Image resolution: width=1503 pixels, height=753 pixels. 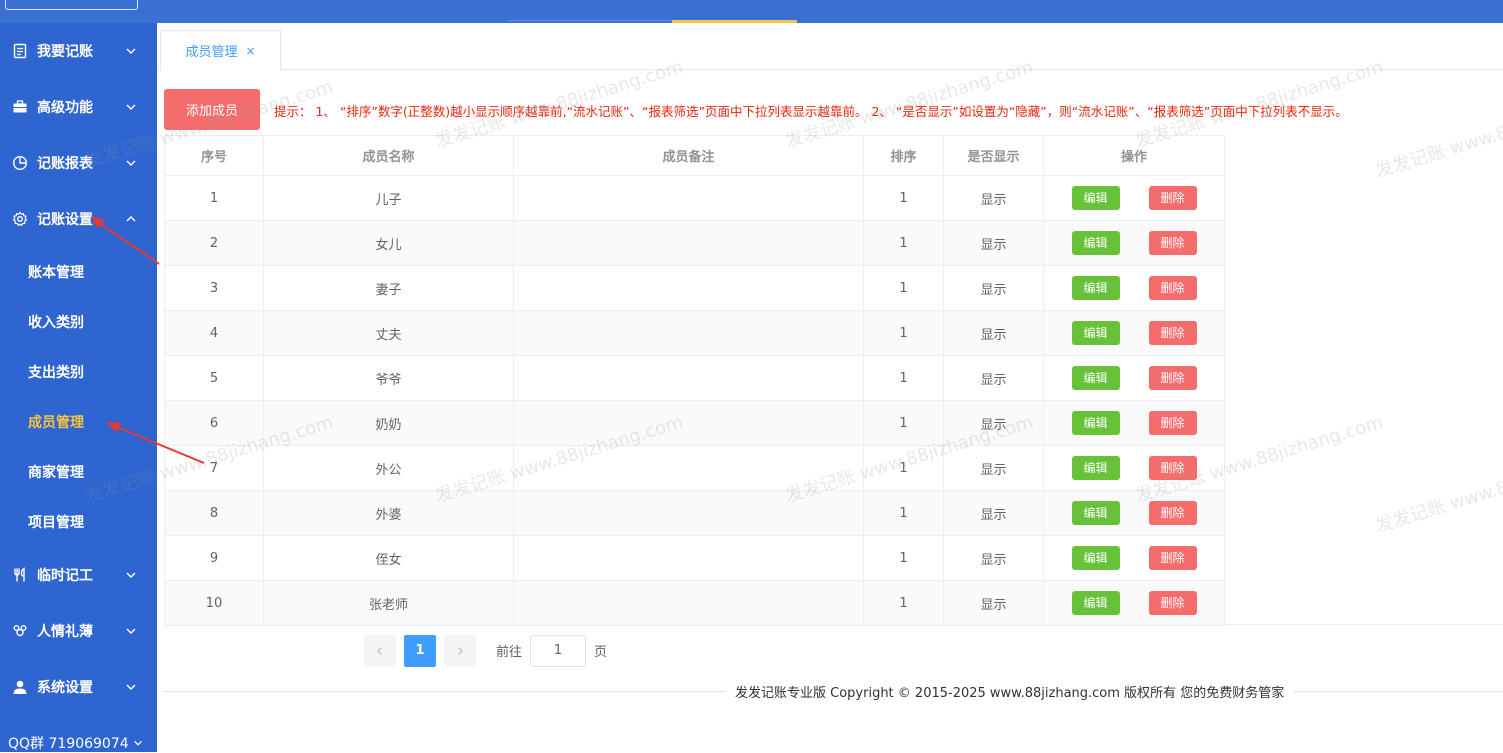 What do you see at coordinates (212, 109) in the screenshot?
I see `add-member-button: 添加成员` at bounding box center [212, 109].